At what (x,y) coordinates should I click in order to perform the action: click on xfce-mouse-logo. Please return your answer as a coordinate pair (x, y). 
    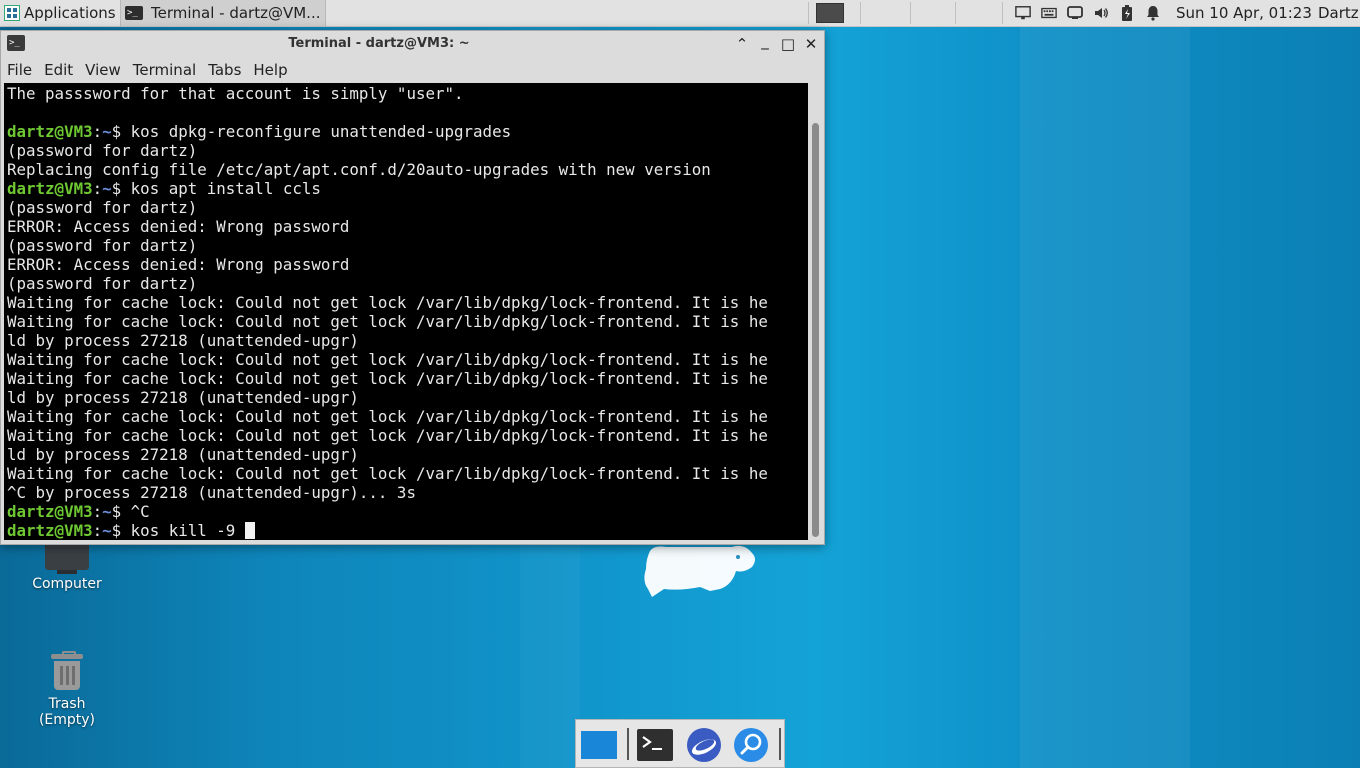
    Looking at the image, I should click on (699, 571).